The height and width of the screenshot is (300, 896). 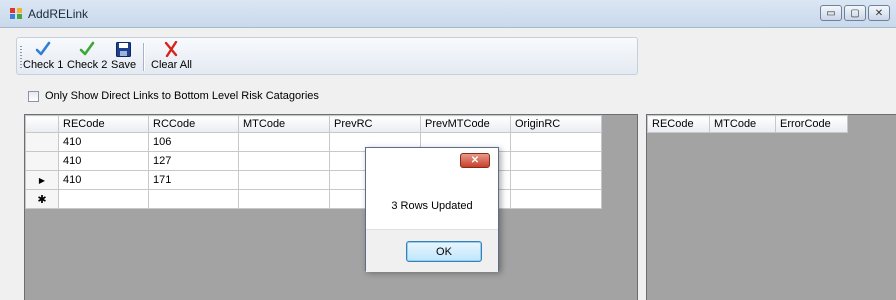 What do you see at coordinates (831, 13) in the screenshot?
I see `minimize-button: ▭` at bounding box center [831, 13].